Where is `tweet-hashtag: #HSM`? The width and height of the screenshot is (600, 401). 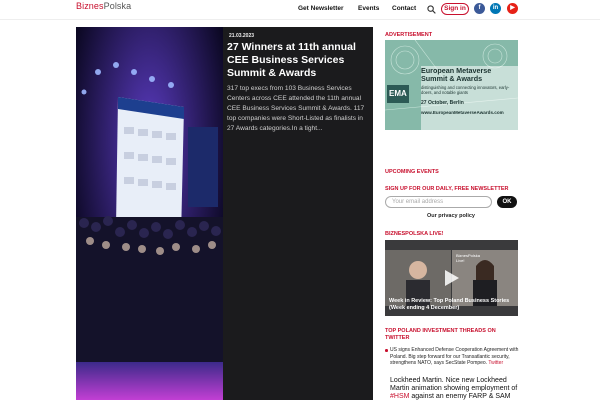
tweet-hashtag: #HSM is located at coordinates (399, 396).